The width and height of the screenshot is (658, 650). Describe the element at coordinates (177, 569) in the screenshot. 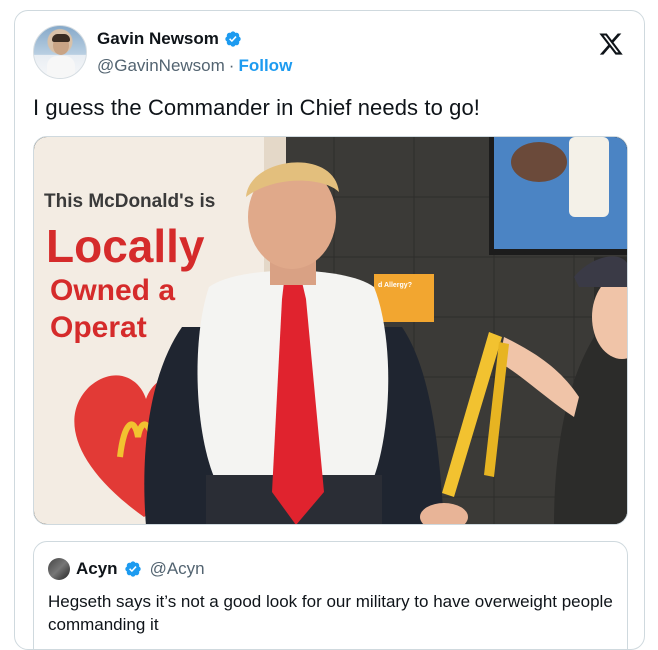

I see `quoted-author-handle: @Acyn` at that location.